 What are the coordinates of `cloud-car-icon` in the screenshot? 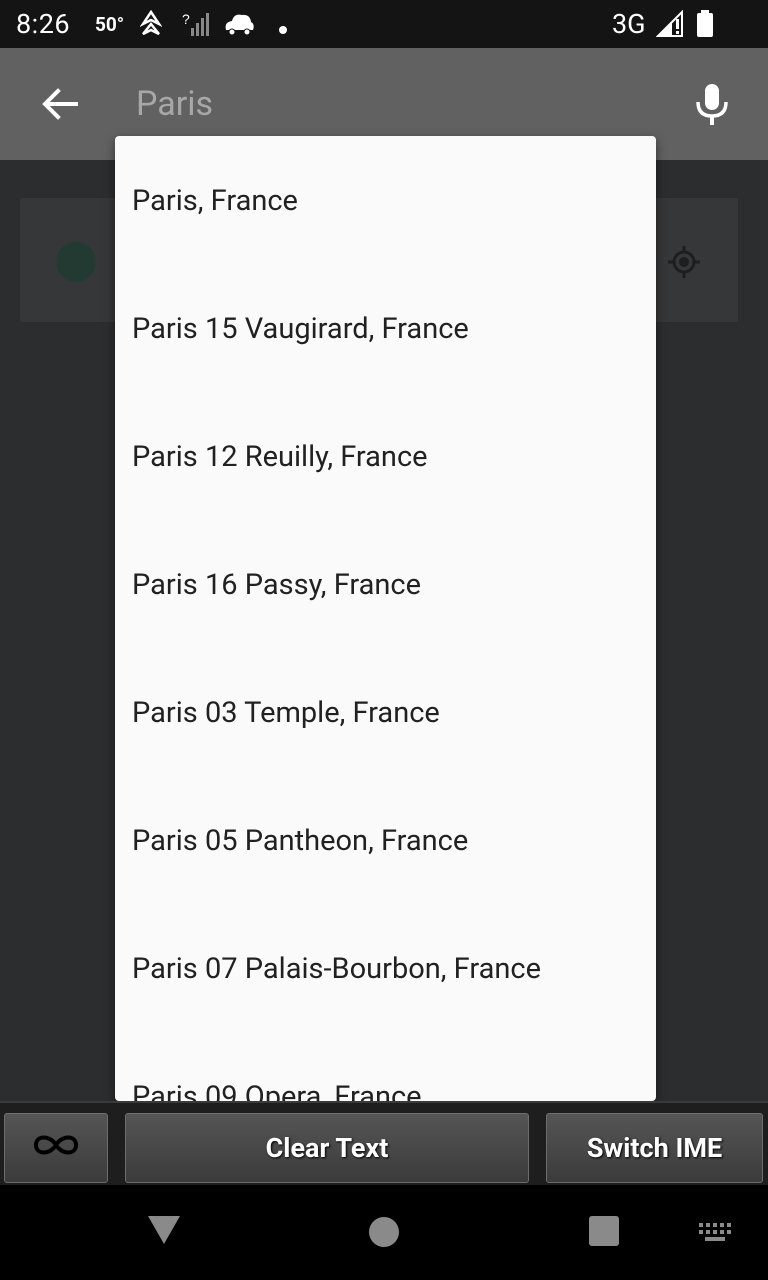 It's located at (239, 26).